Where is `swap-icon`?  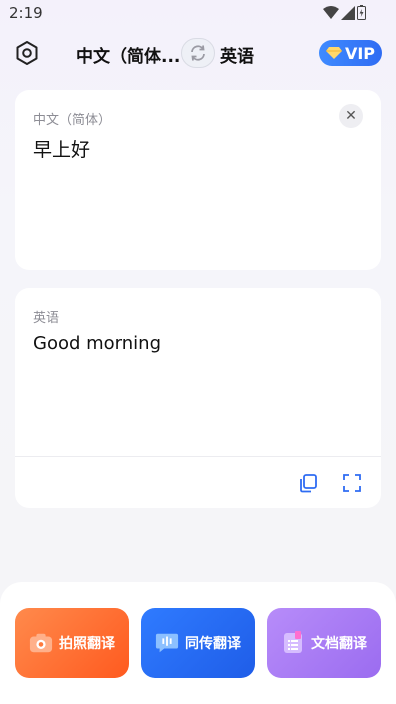
swap-icon is located at coordinates (198, 53).